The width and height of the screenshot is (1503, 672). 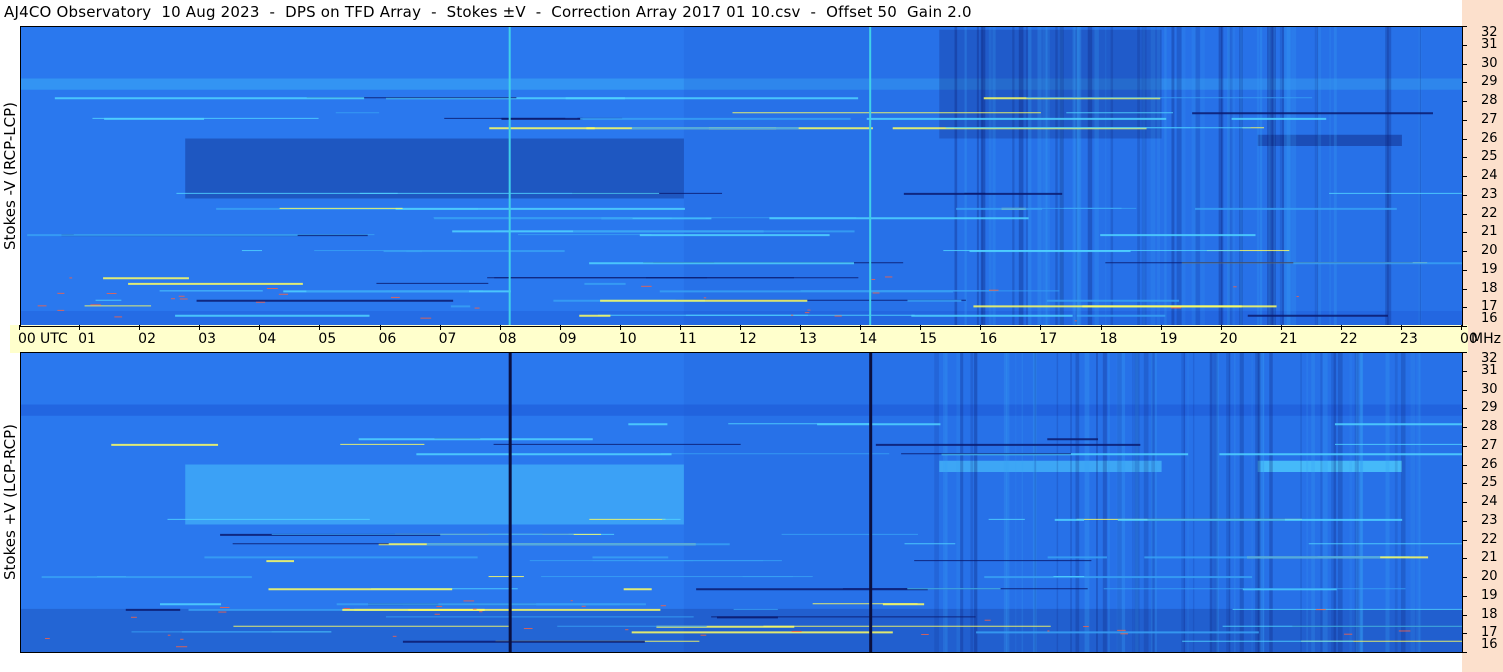 I want to click on utc-tick-label: 01, so click(x=87, y=339).